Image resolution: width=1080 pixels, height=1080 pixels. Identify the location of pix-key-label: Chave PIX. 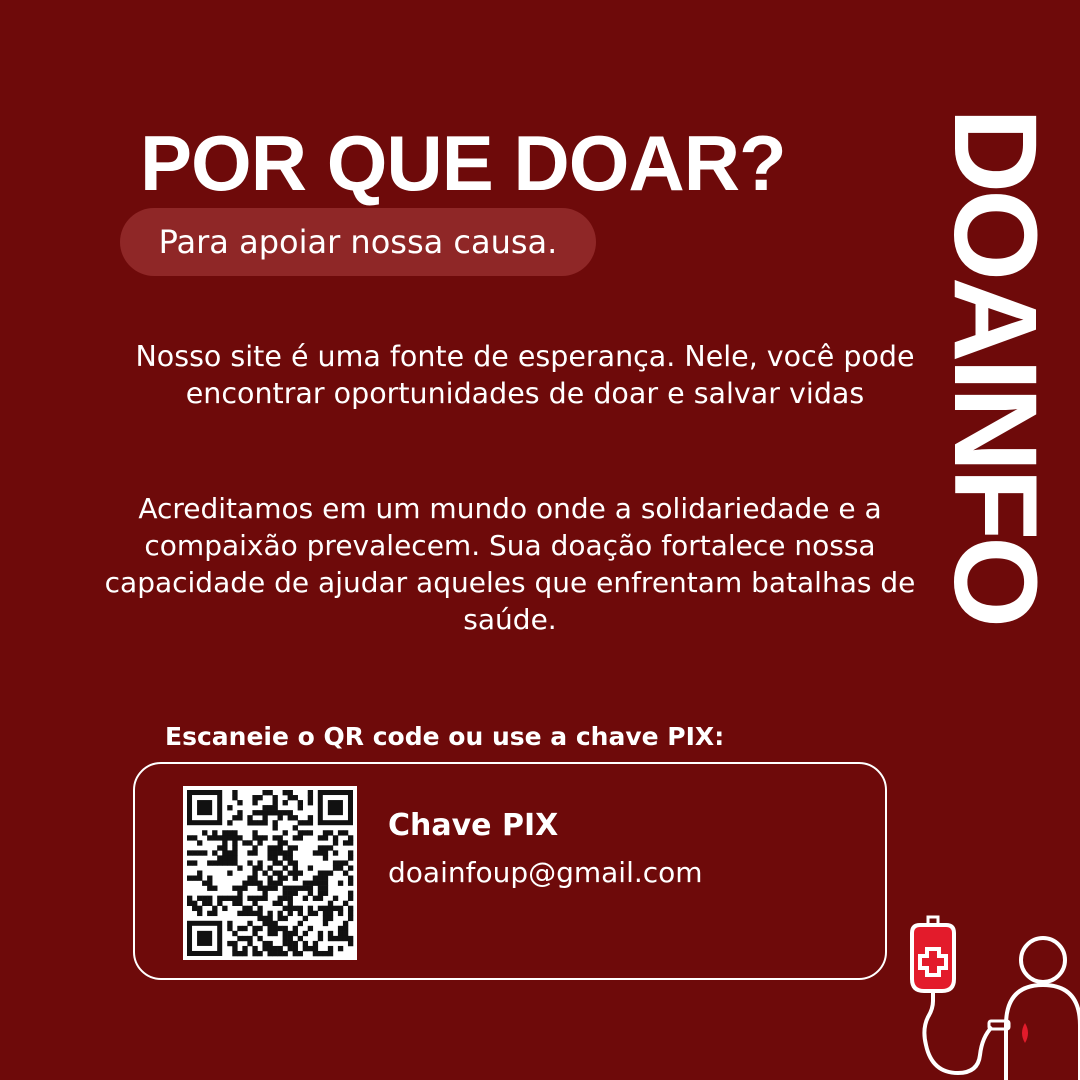
(473, 825).